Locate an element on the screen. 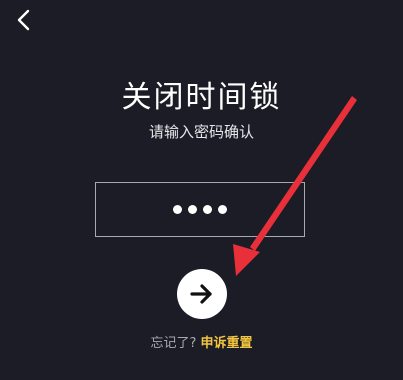  submit-button is located at coordinates (202, 294).